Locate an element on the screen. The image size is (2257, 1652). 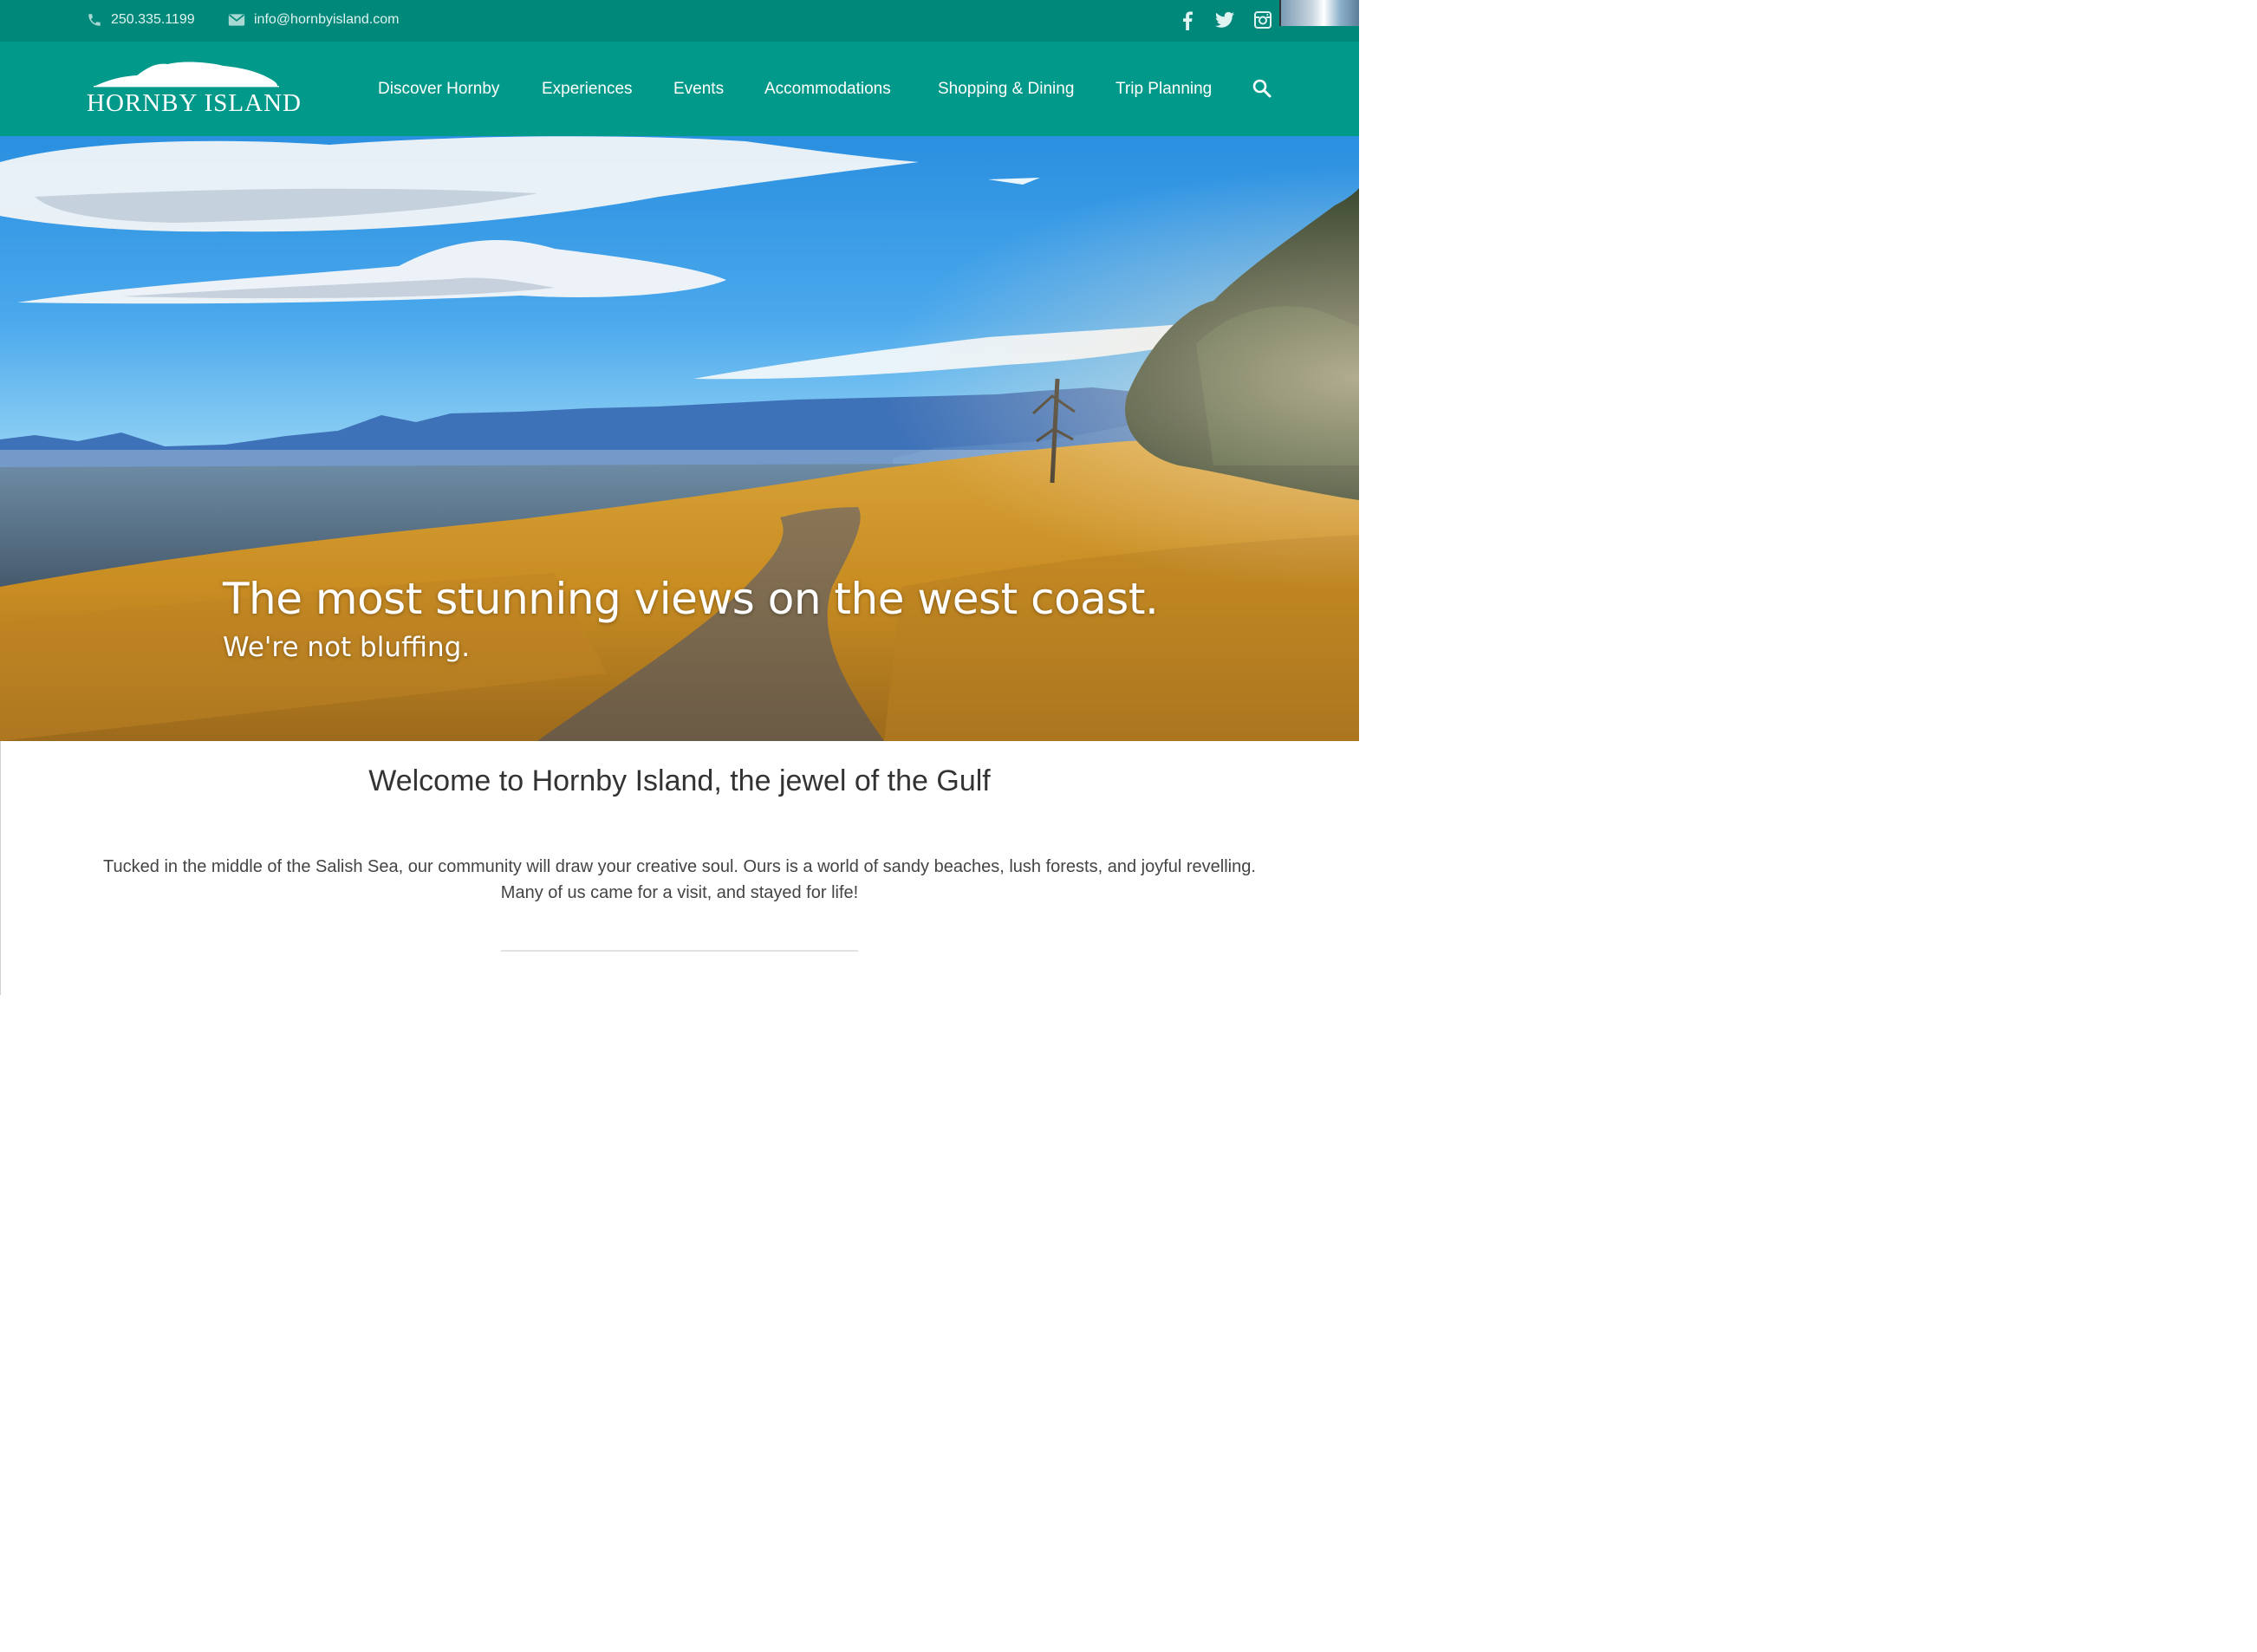
instagram-icon is located at coordinates (1263, 20).